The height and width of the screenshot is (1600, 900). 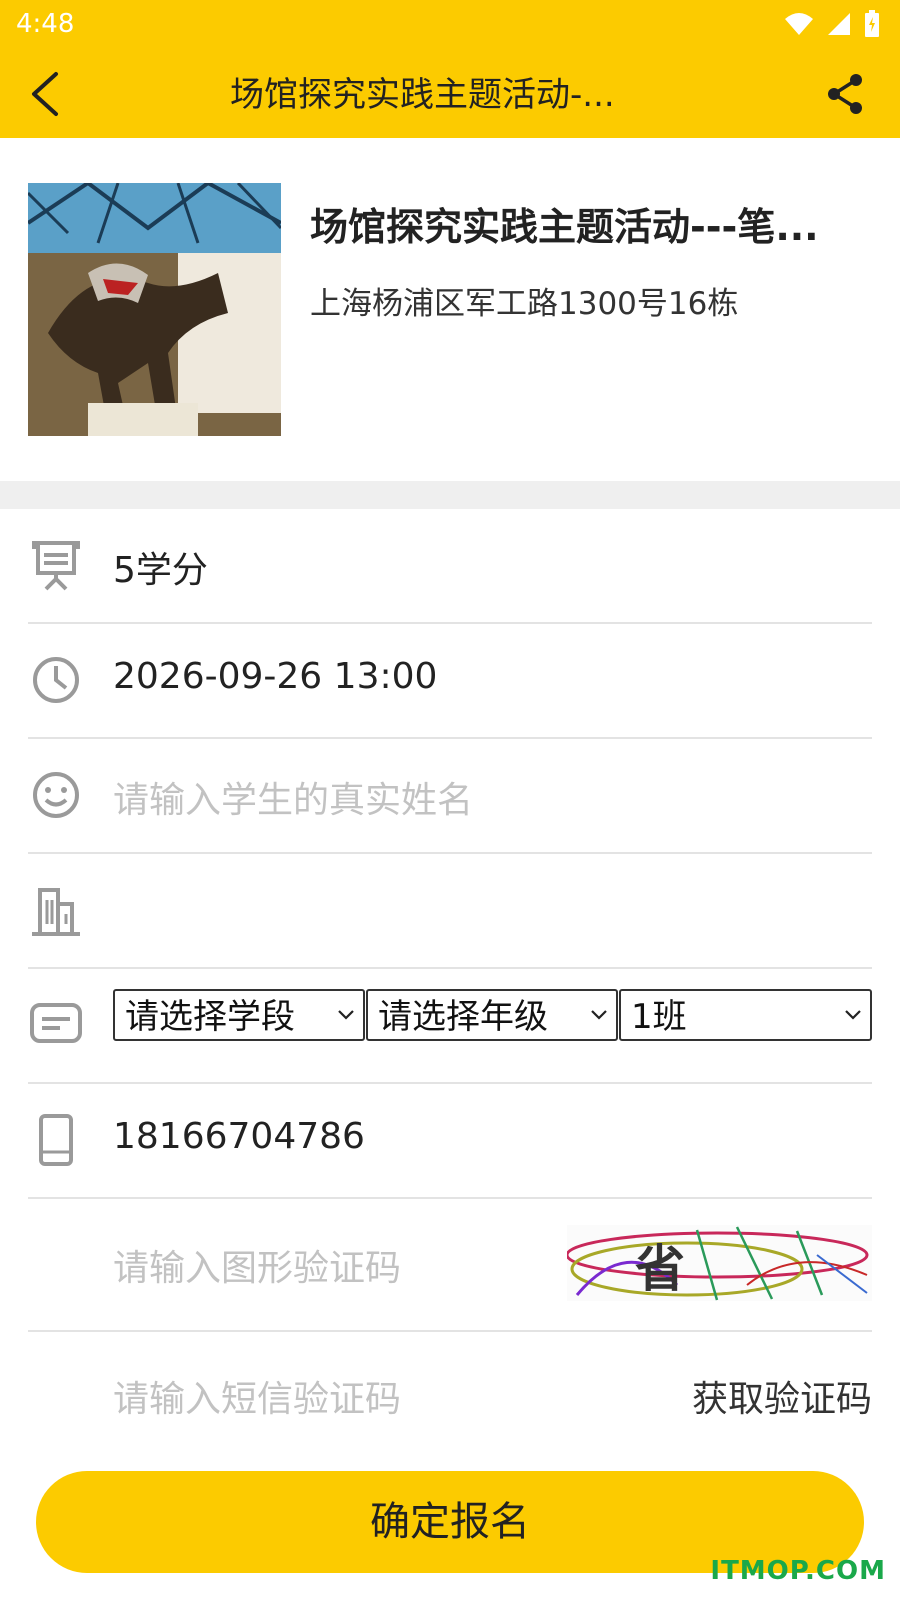 What do you see at coordinates (45, 24) in the screenshot?
I see `status-time: 4:48` at bounding box center [45, 24].